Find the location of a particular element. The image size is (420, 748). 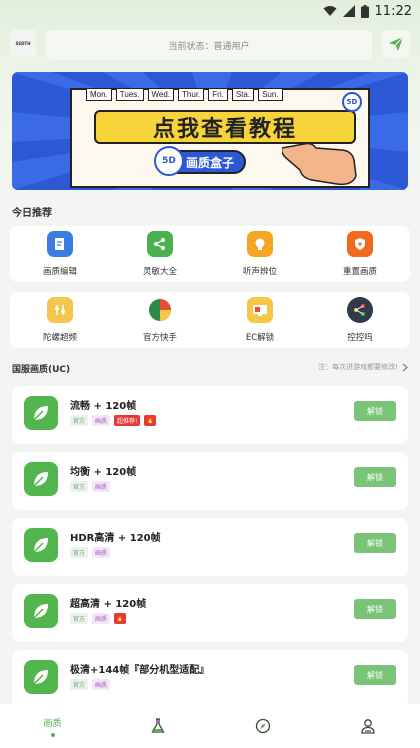

grid-item-sound-locate: 听声辨位 is located at coordinates (260, 254).